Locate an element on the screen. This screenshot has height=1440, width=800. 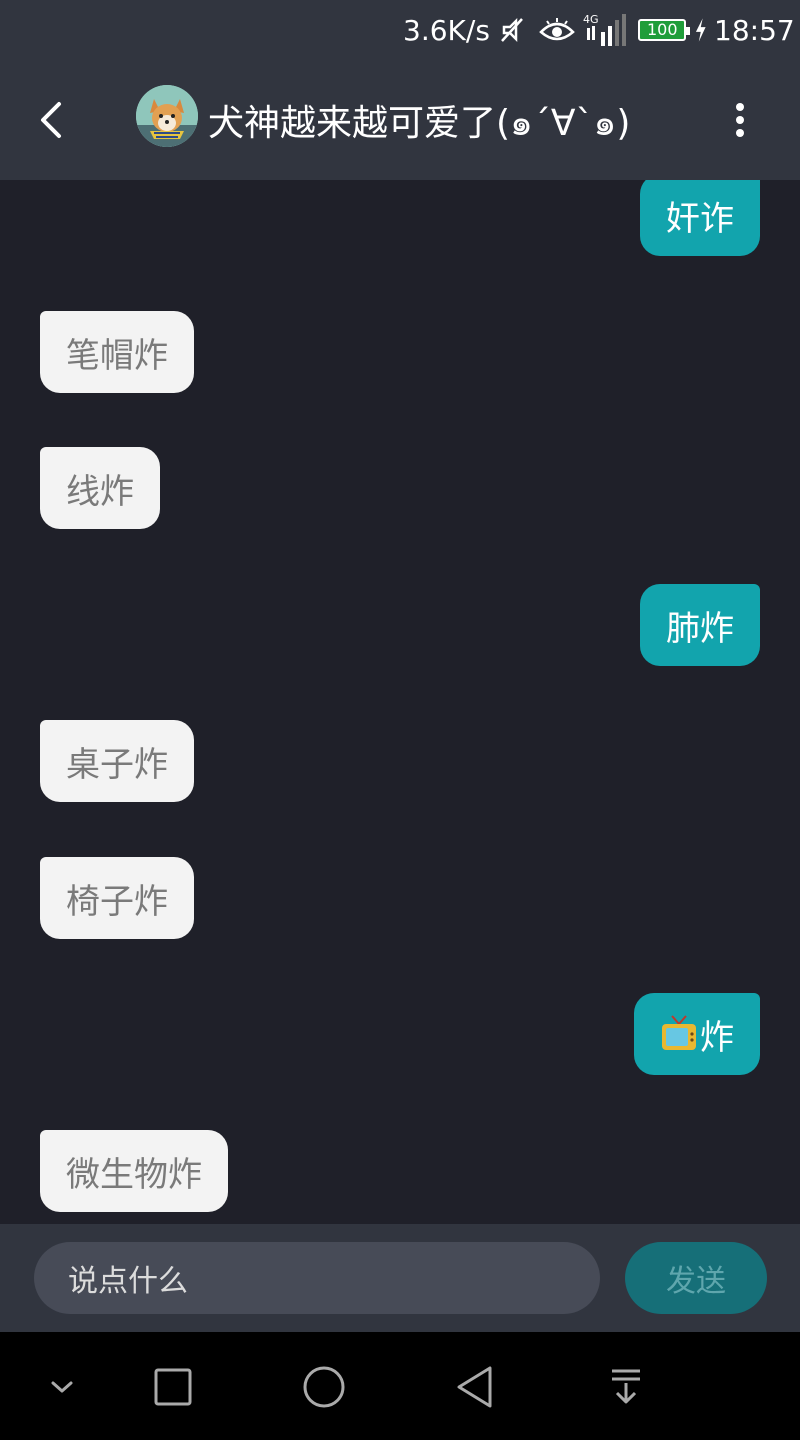
send-button: 发送 is located at coordinates (696, 1278).